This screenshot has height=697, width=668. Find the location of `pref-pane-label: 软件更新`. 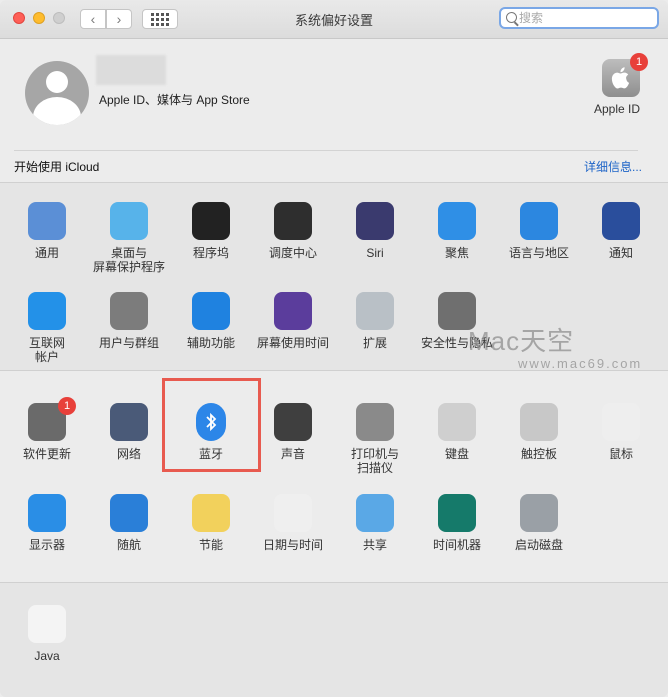

pref-pane-label: 软件更新 is located at coordinates (46, 454).